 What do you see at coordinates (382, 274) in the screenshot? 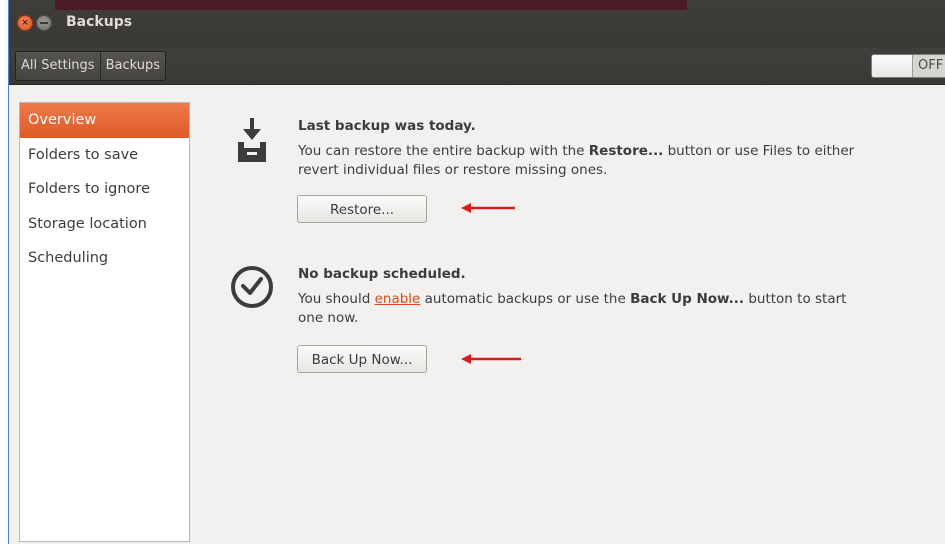
I see `no-backup-scheduled-heading: No backup scheduled.` at bounding box center [382, 274].